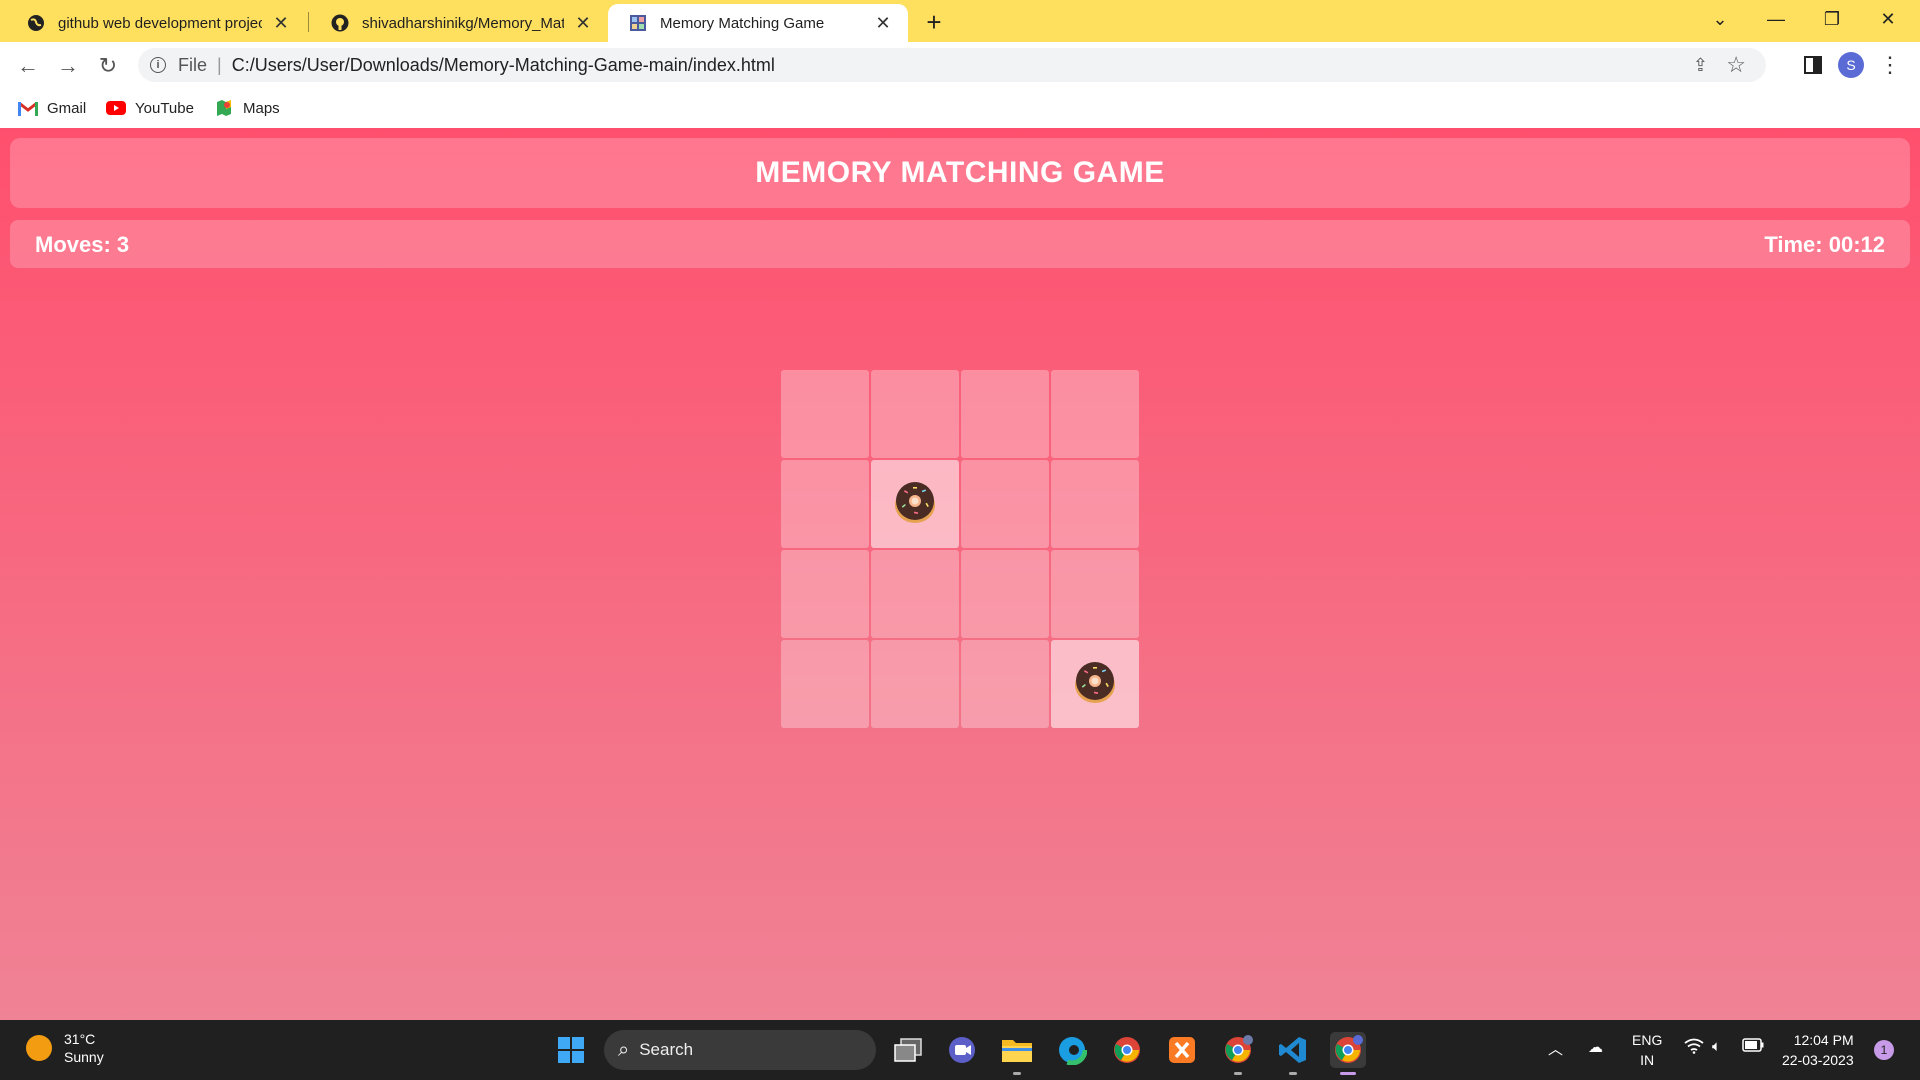 This screenshot has width=1920, height=1080. Describe the element at coordinates (1647, 1050) in the screenshot. I see `language-indicator: ENG IN` at that location.